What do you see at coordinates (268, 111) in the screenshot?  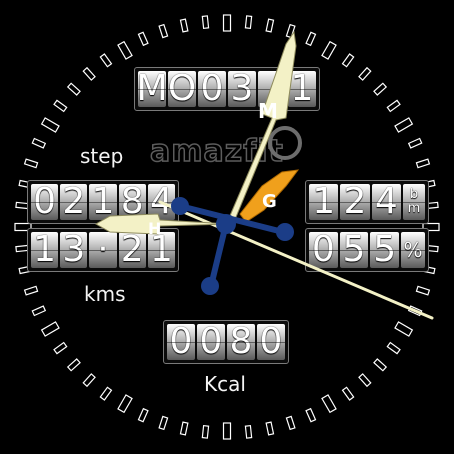 I see `minute-hand-letter: M` at bounding box center [268, 111].